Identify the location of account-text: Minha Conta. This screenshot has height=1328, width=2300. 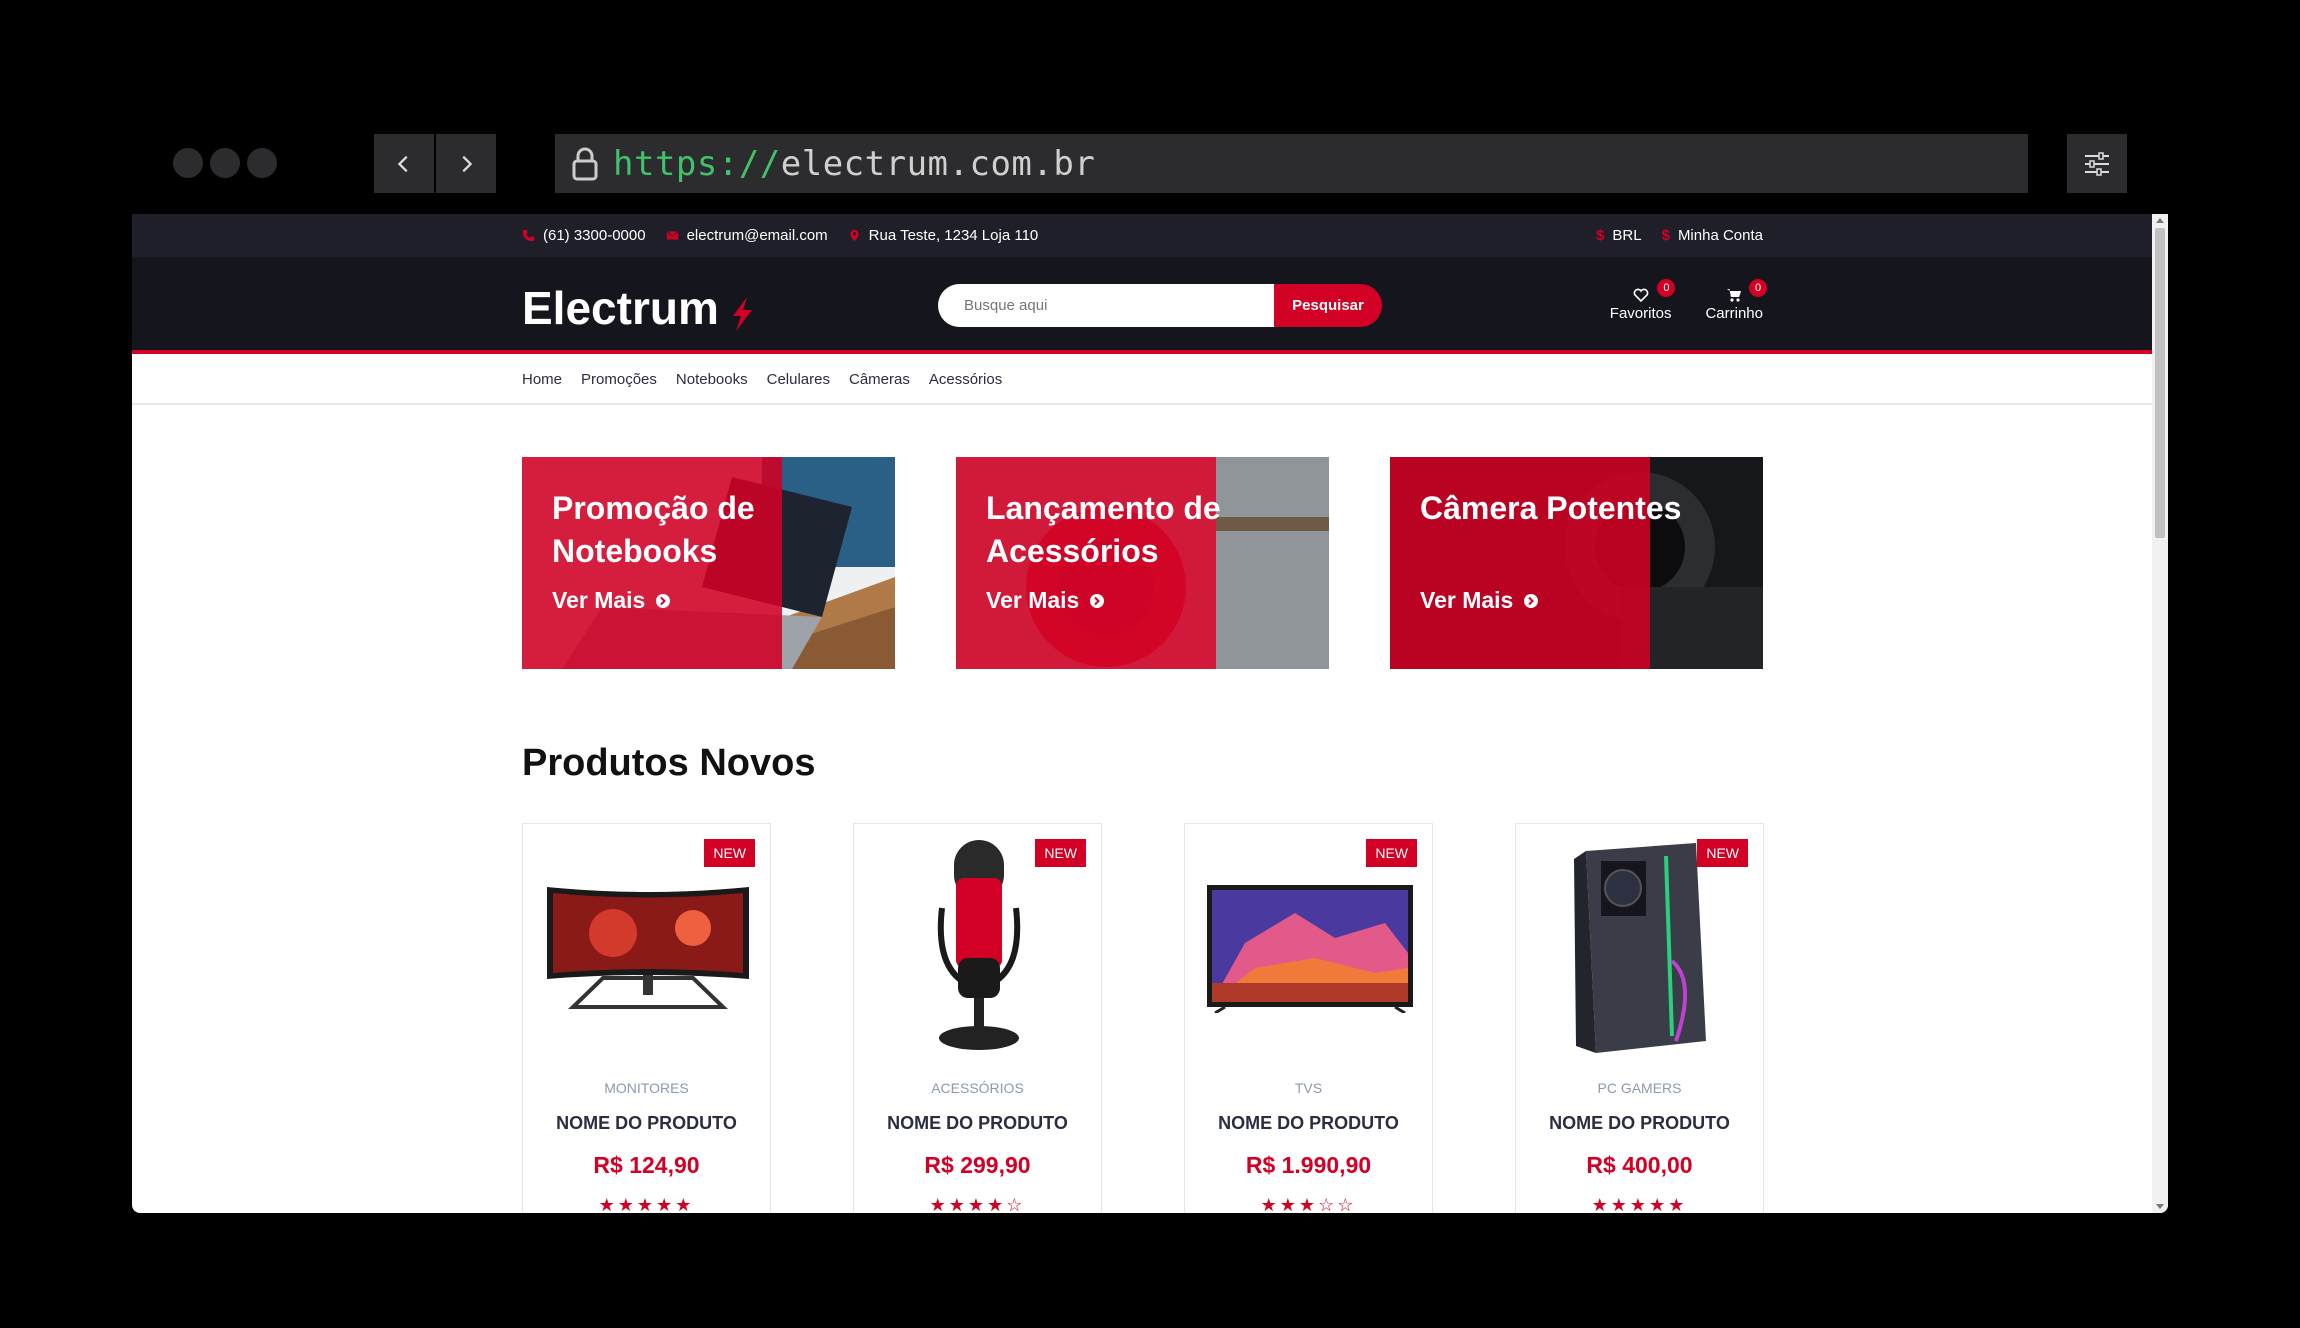
(1720, 235).